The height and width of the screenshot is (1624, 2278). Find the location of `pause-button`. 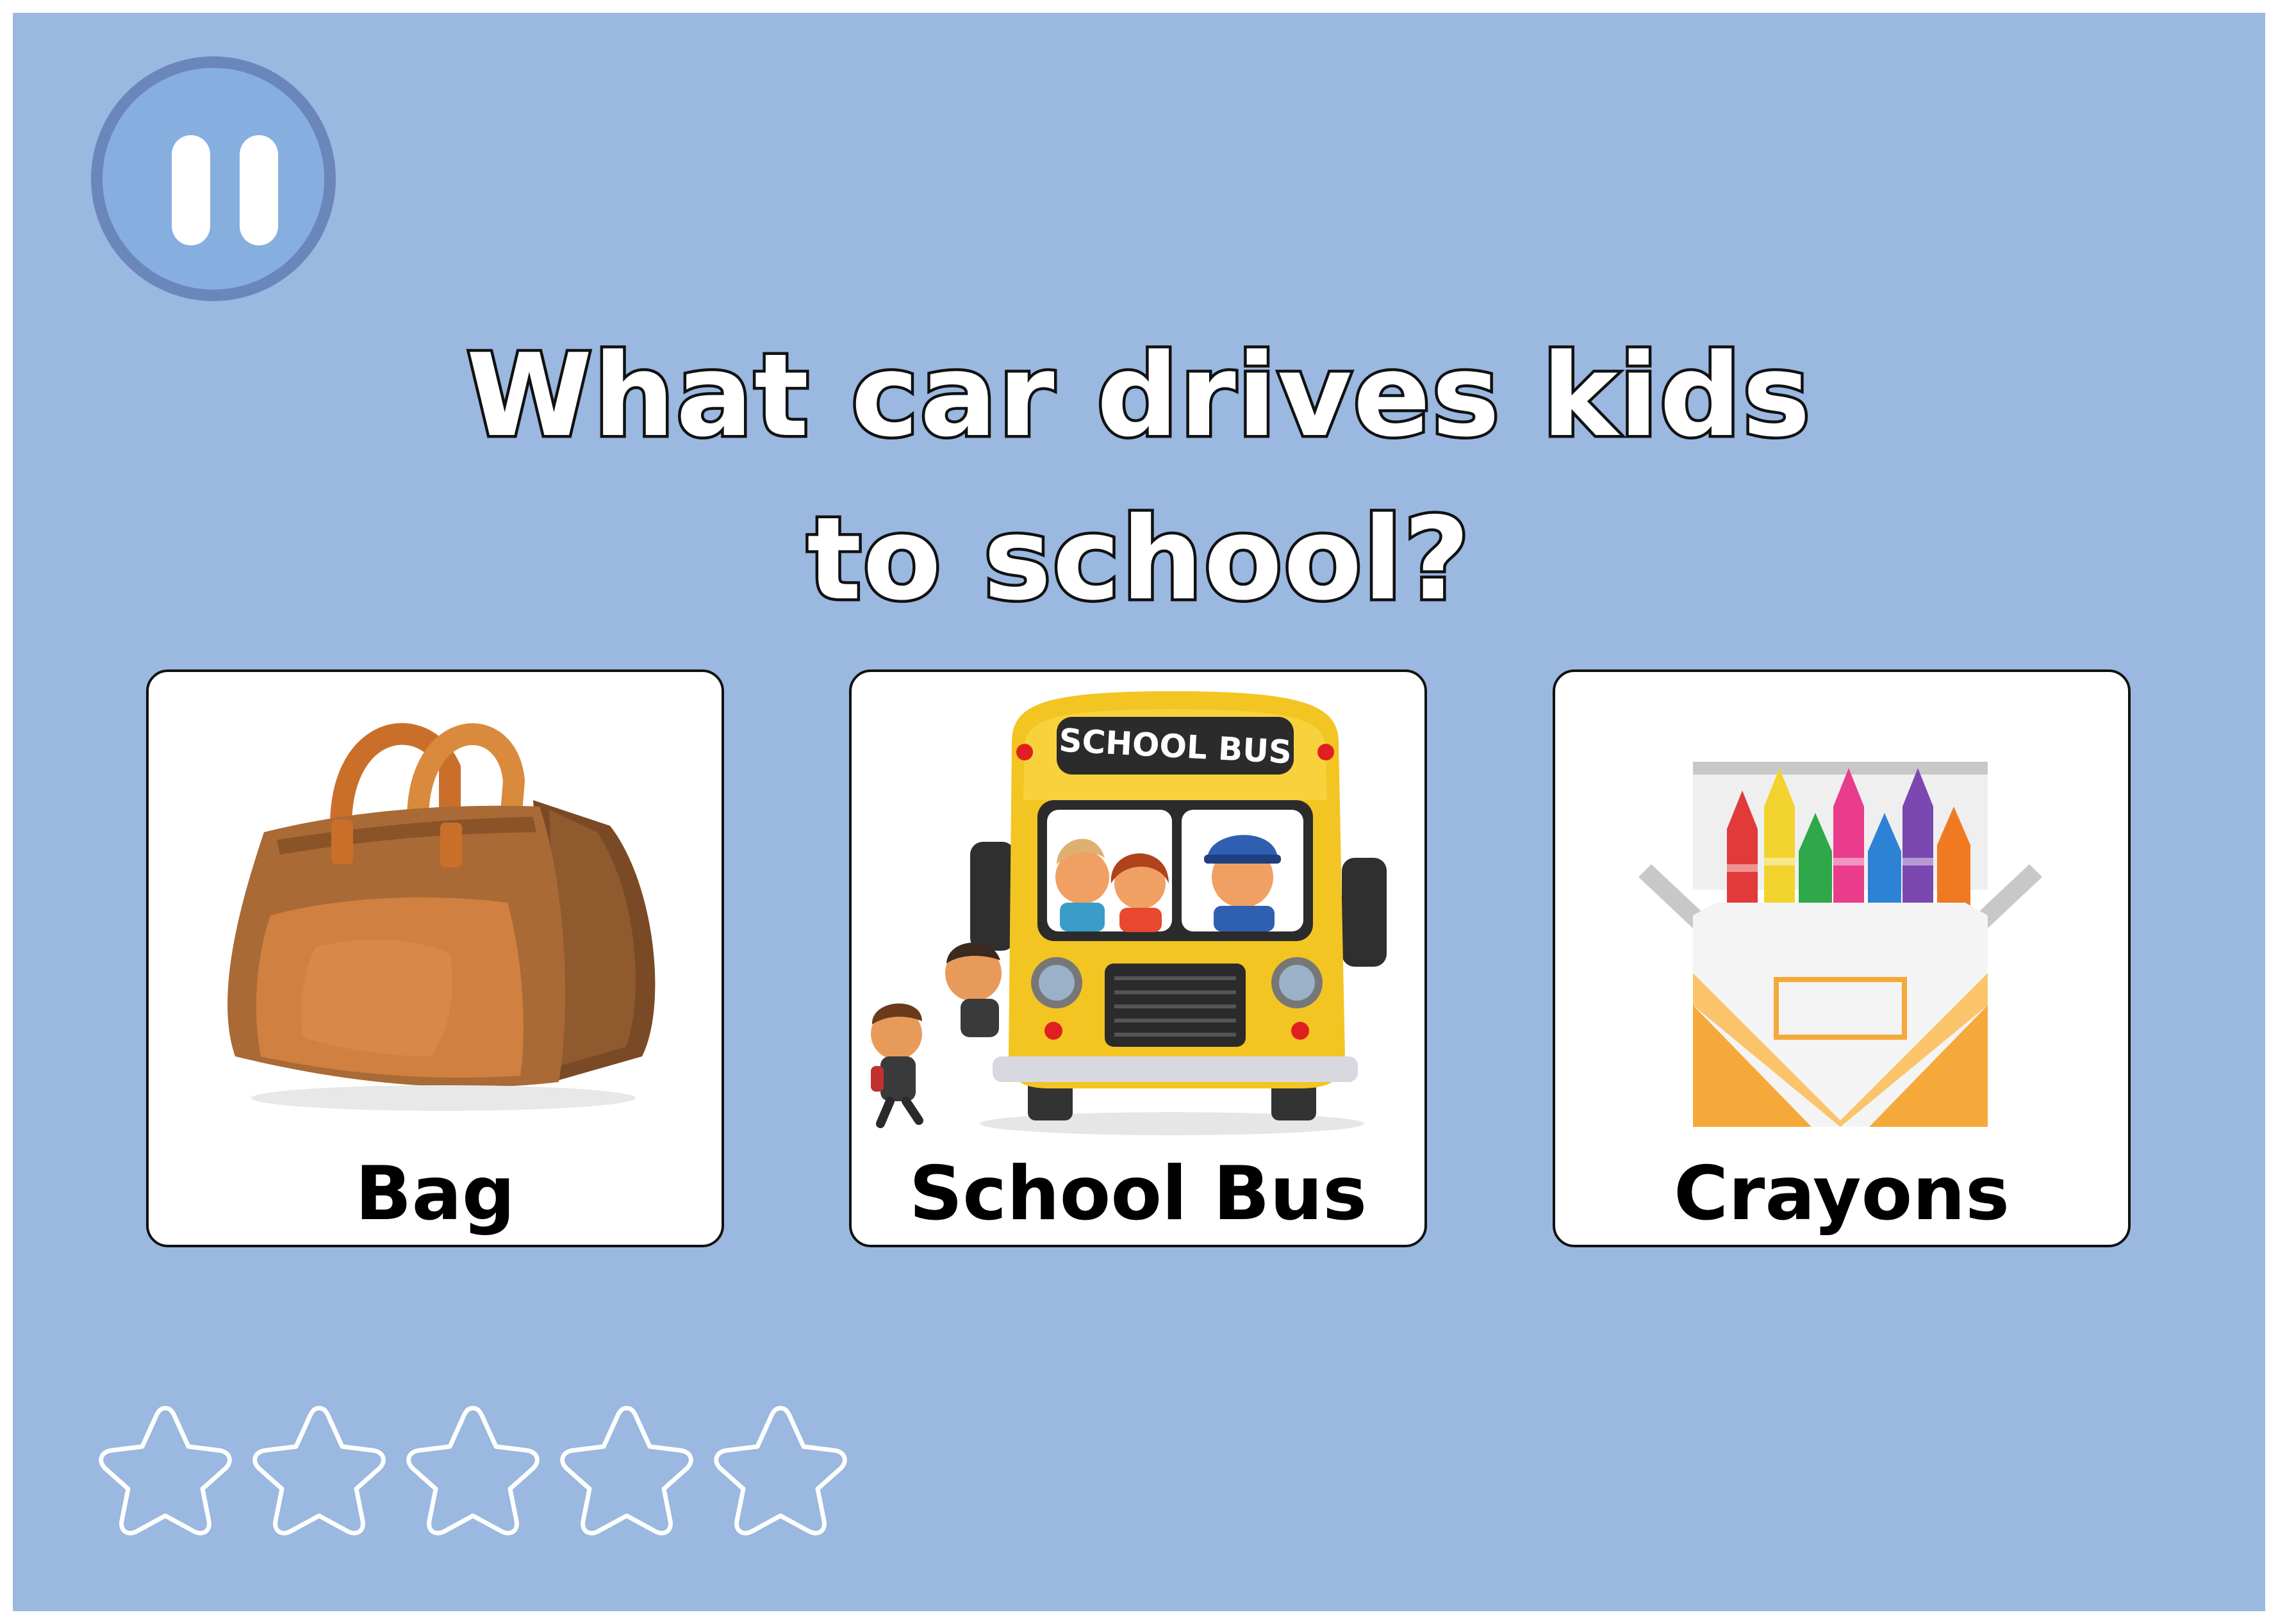

pause-button is located at coordinates (213, 179).